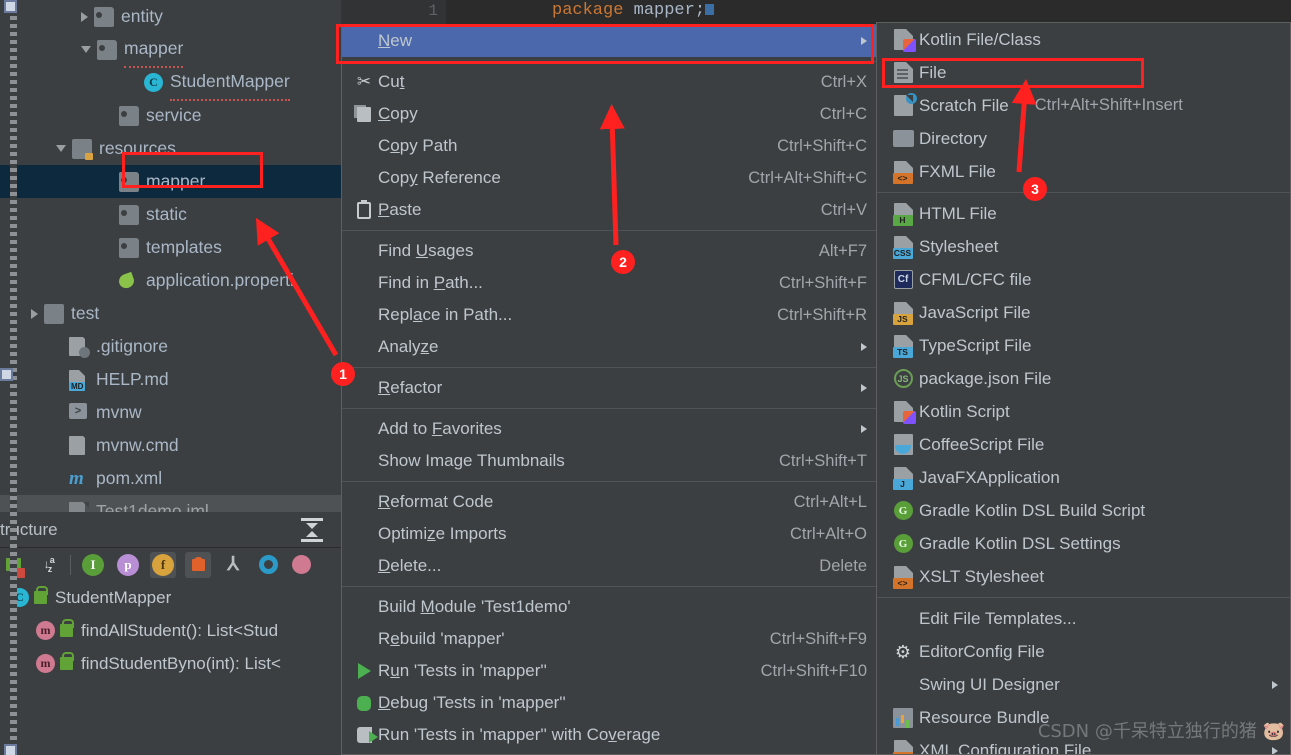 The height and width of the screenshot is (755, 1291). I want to click on paste-icon, so click(364, 209).